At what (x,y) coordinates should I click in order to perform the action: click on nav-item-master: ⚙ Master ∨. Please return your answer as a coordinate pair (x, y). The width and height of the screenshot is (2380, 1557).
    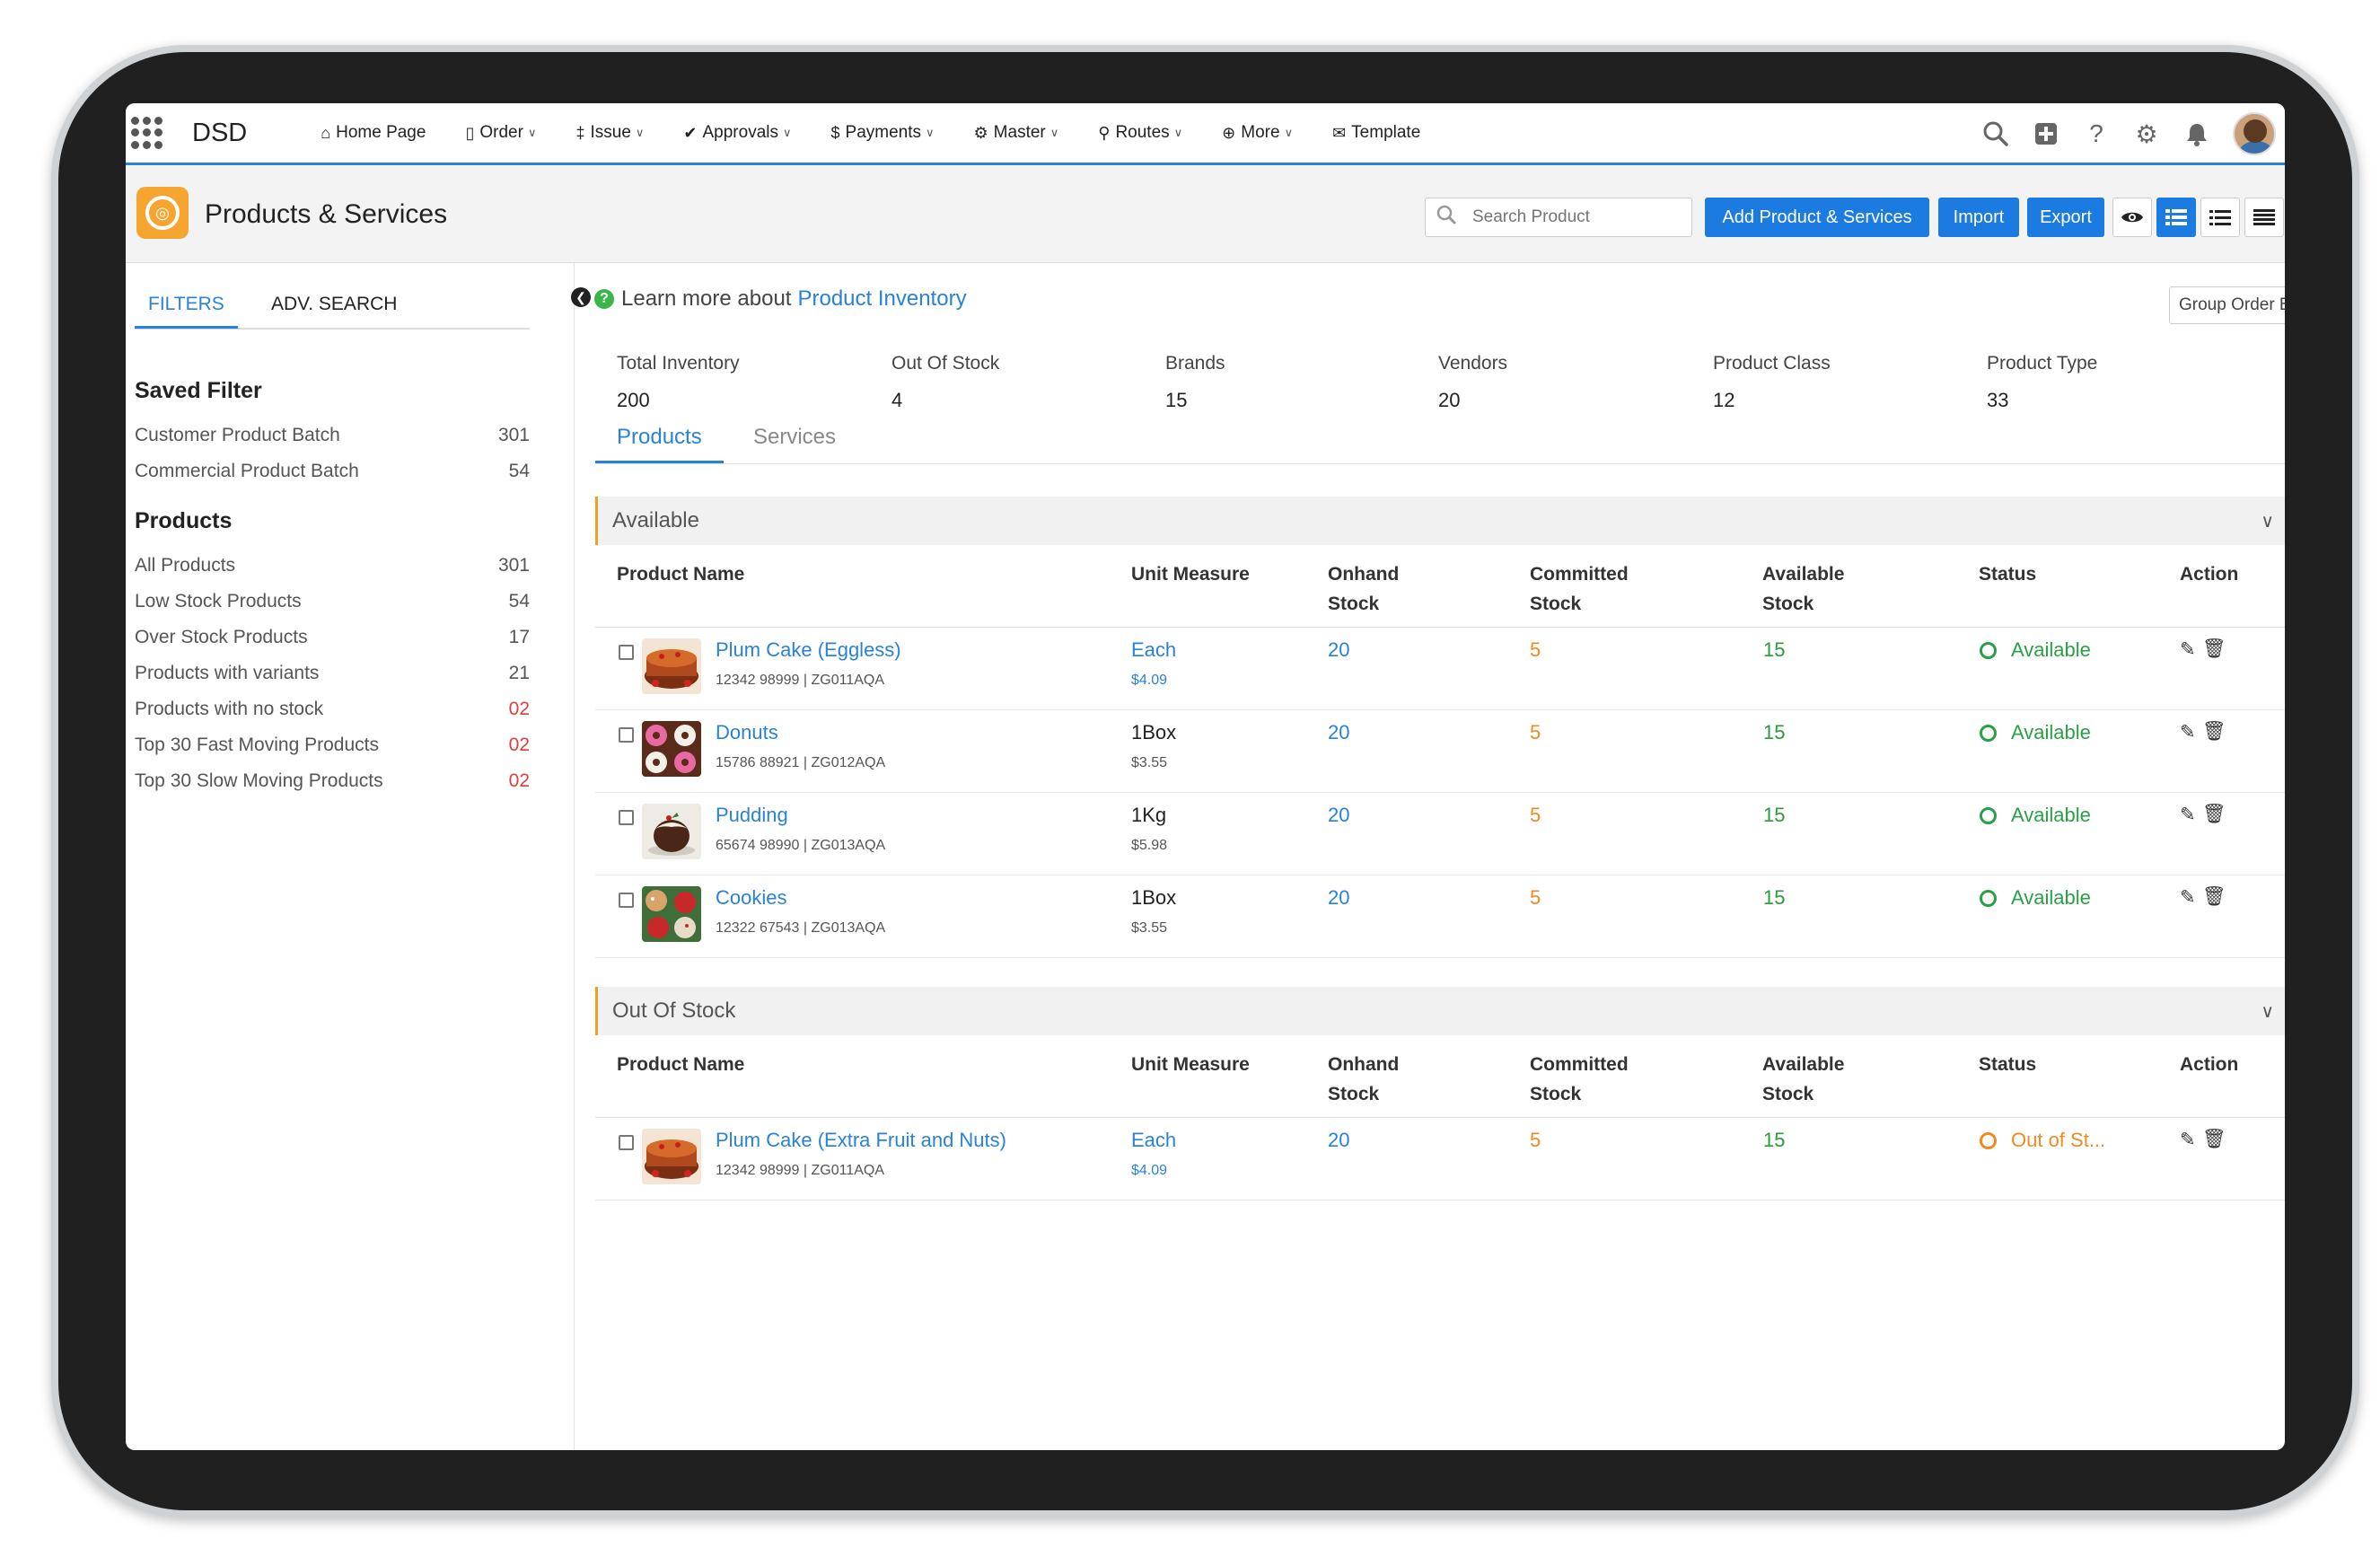
    Looking at the image, I should click on (1016, 133).